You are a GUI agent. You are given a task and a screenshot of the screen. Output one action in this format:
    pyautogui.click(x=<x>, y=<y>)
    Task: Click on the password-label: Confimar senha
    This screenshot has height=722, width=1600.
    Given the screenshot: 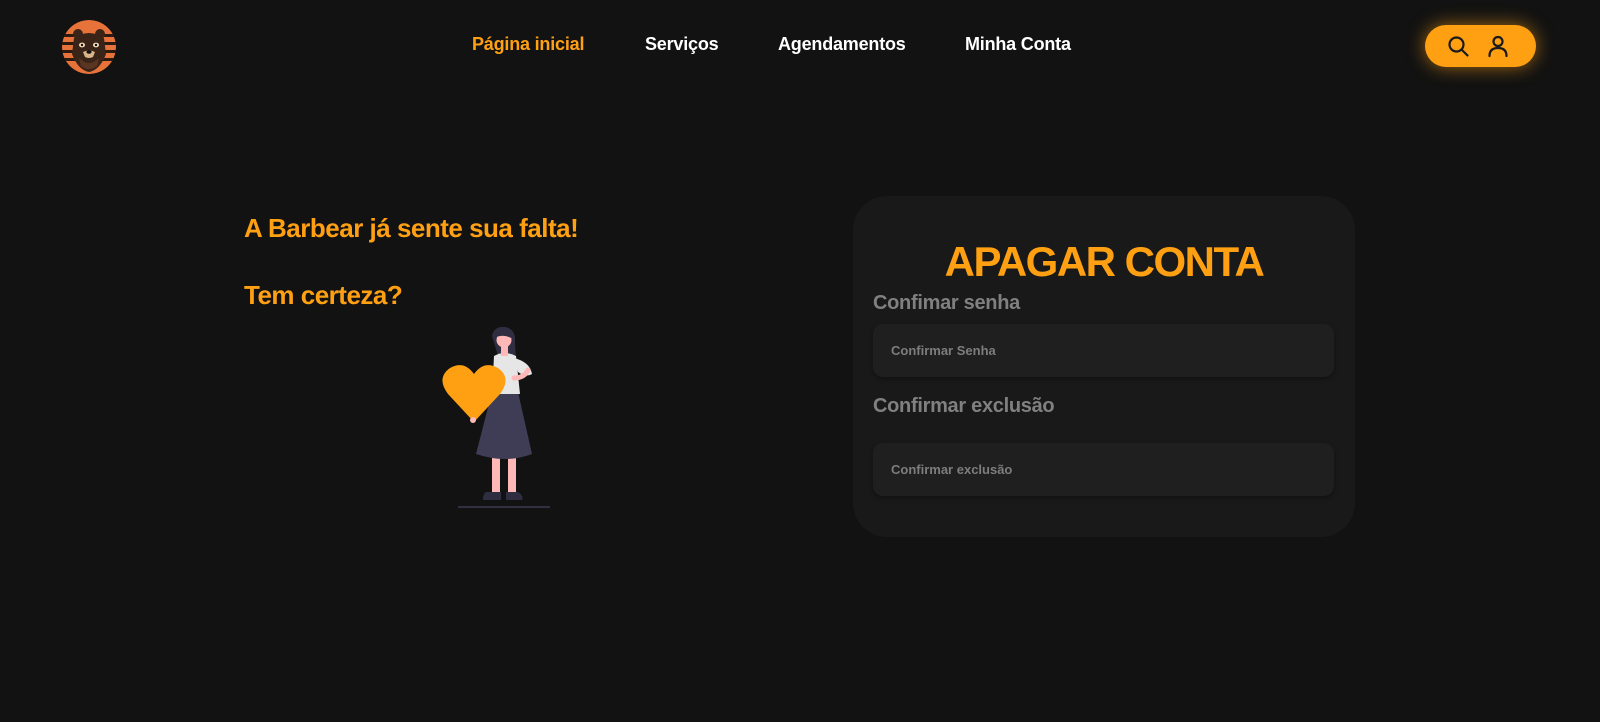 What is the action you would take?
    pyautogui.click(x=946, y=303)
    